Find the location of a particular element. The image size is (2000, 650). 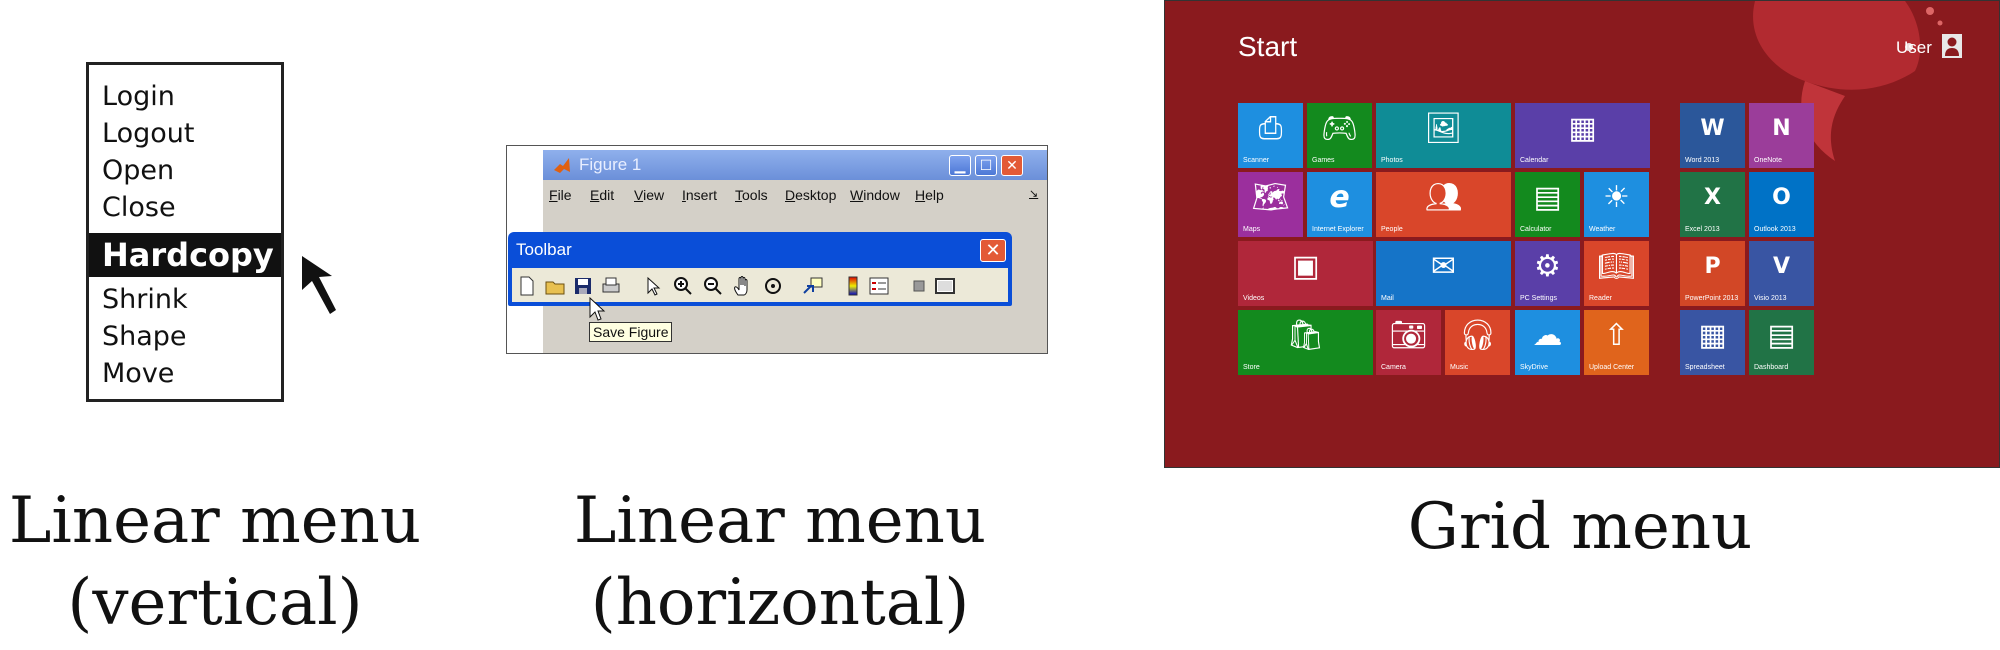

matlab-logo-icon is located at coordinates (562, 165).